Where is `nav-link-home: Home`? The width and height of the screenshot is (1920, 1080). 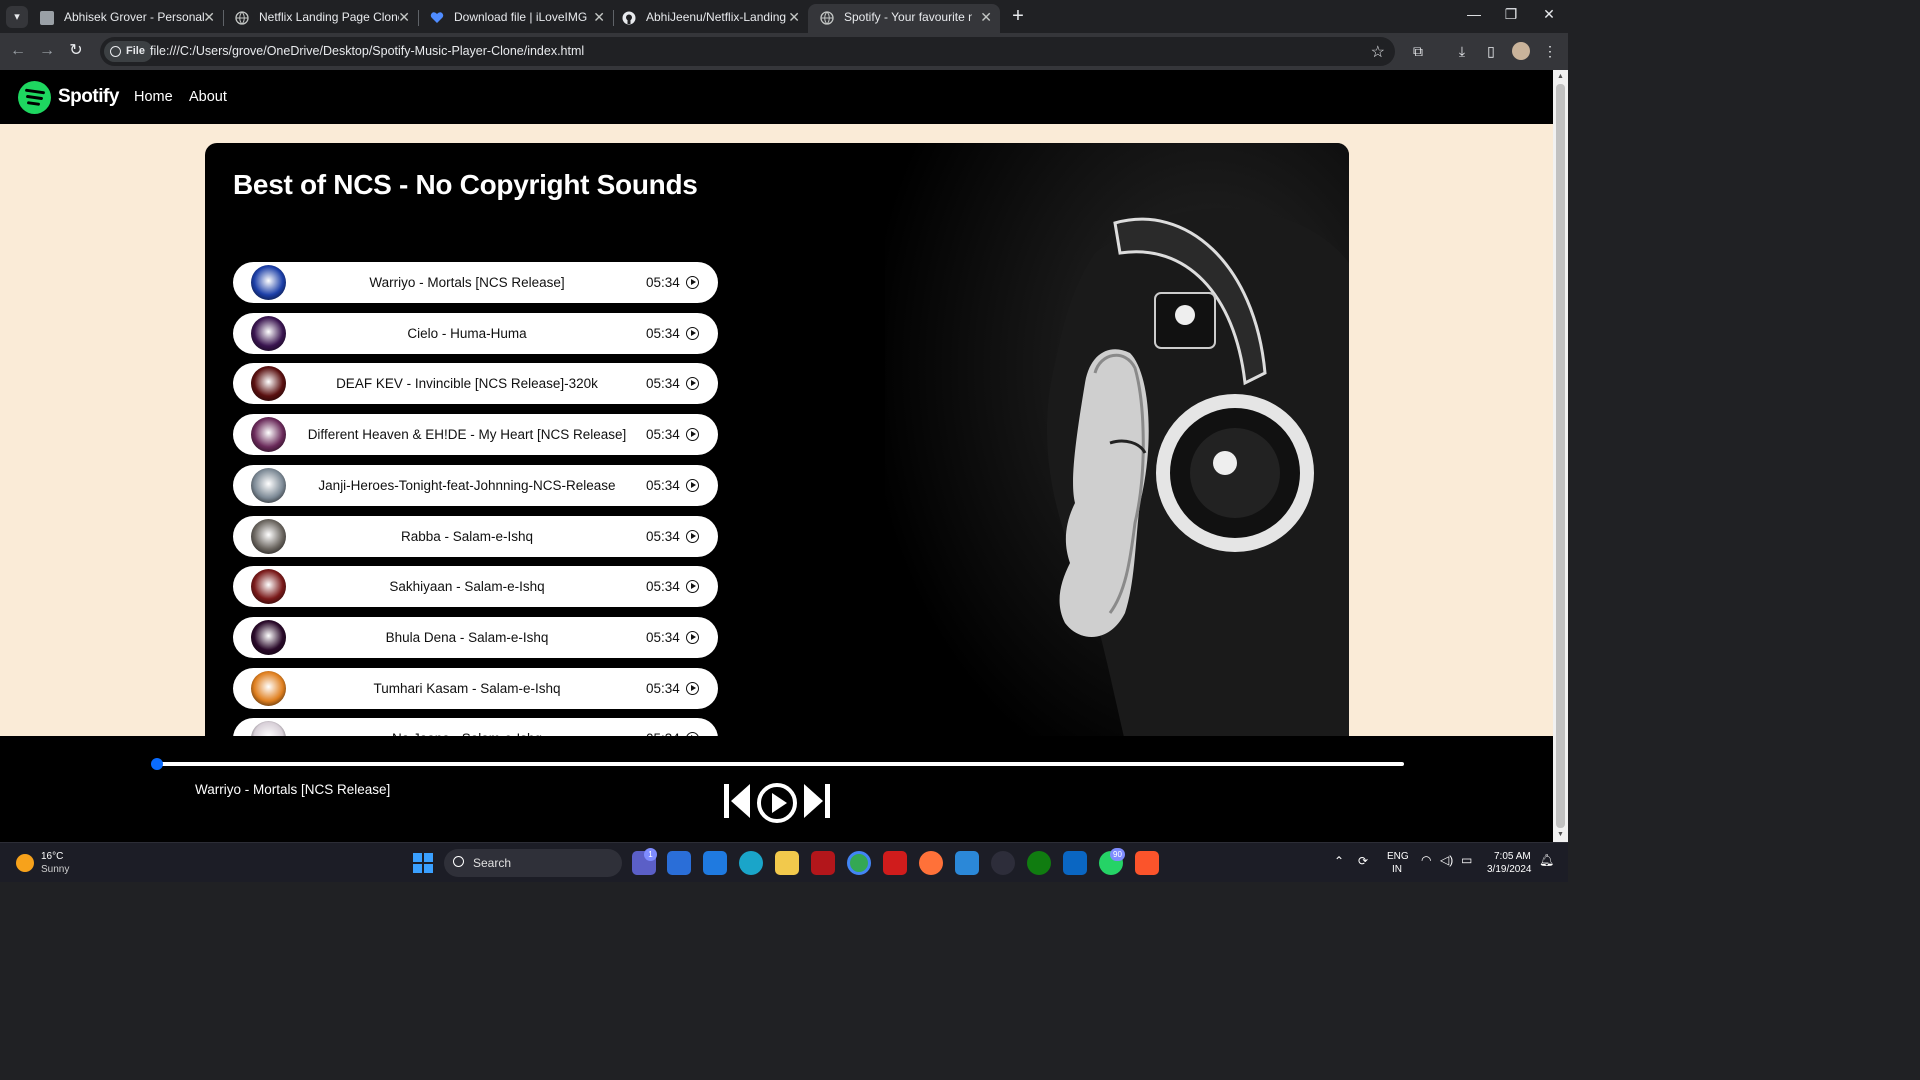
nav-link-home: Home is located at coordinates (153, 97).